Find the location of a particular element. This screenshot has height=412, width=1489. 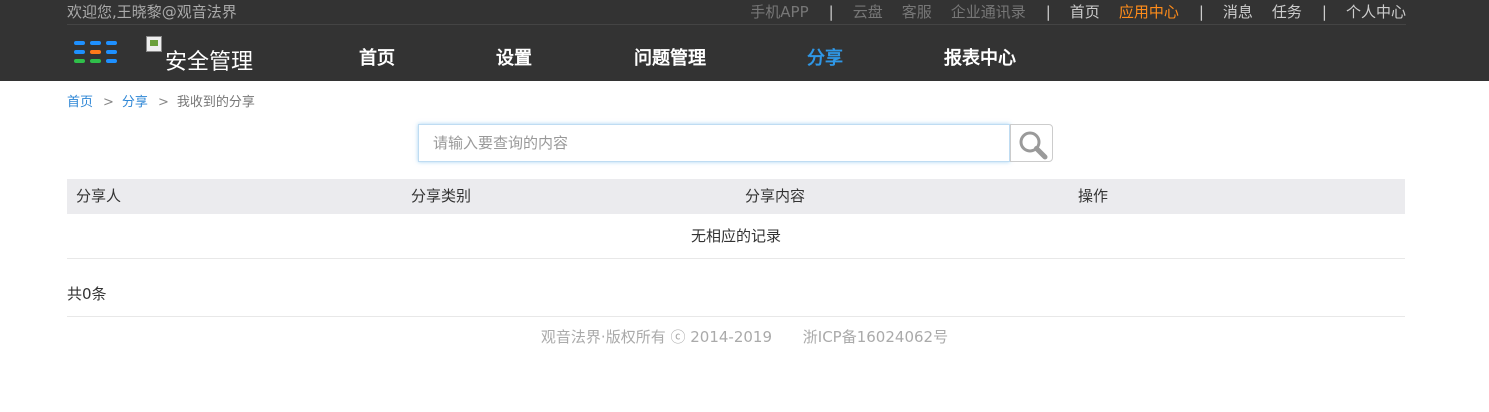

column-header-actions: 操作 is located at coordinates (1093, 196).